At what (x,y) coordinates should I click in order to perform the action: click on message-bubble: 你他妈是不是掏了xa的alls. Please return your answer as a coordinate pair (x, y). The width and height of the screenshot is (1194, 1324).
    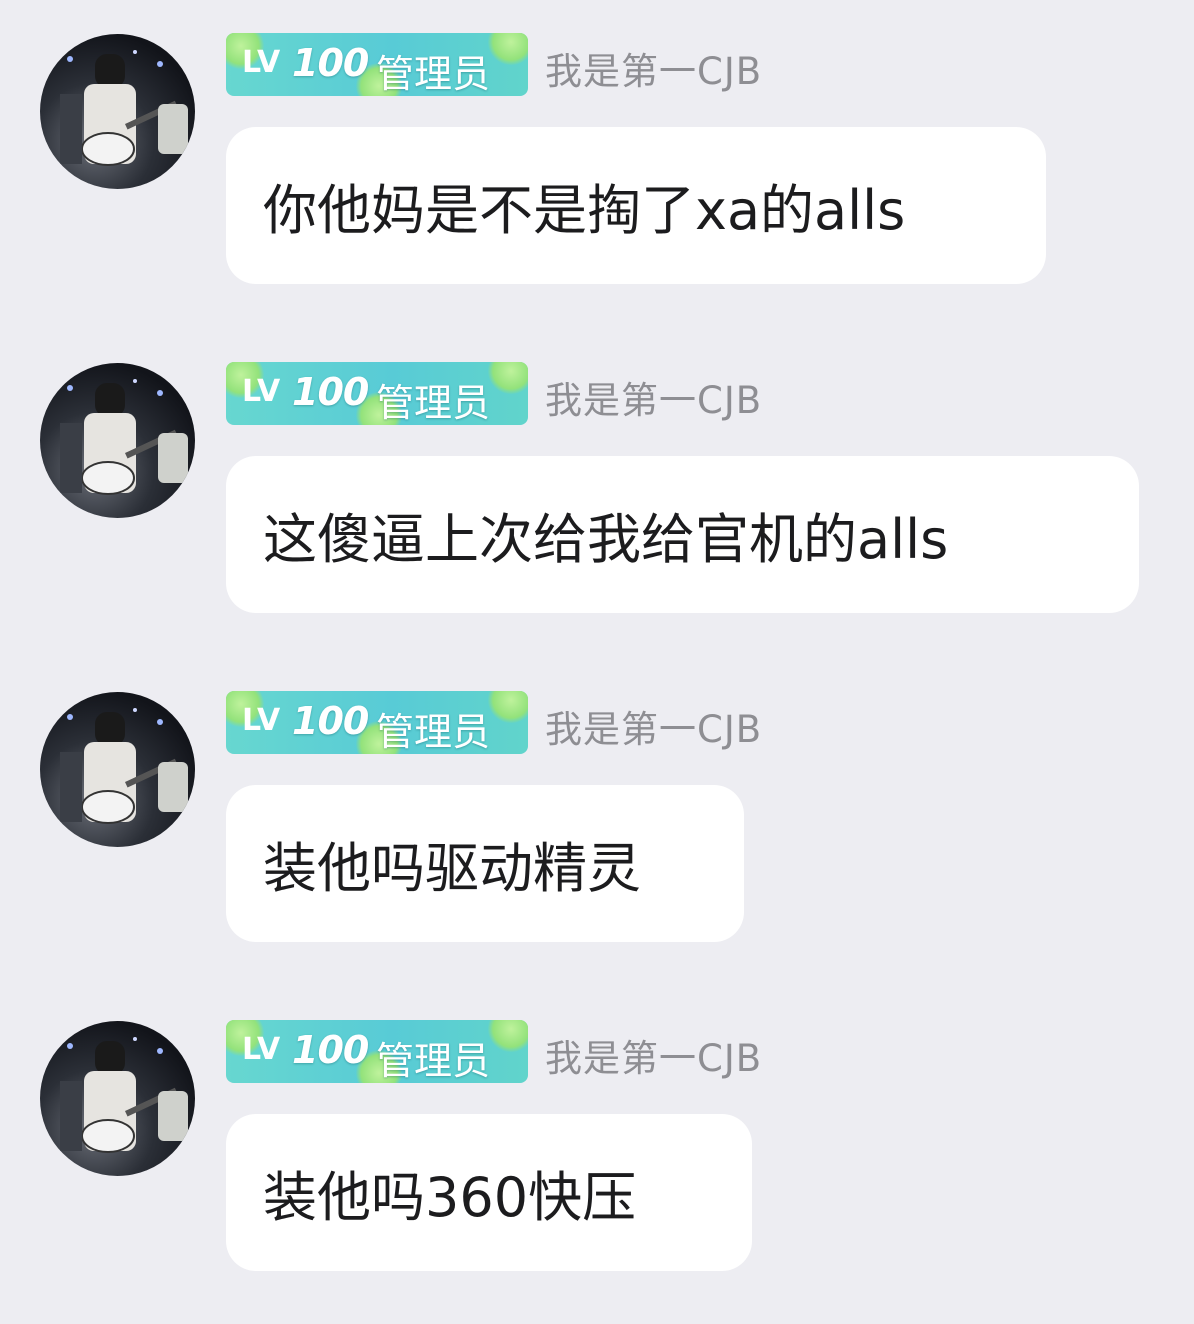
    Looking at the image, I should click on (636, 205).